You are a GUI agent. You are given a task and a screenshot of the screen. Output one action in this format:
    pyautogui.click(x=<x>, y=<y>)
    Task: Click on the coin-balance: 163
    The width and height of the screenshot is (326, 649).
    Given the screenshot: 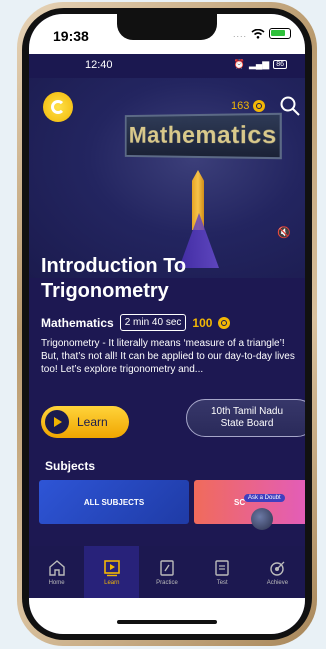 What is the action you would take?
    pyautogui.click(x=248, y=106)
    